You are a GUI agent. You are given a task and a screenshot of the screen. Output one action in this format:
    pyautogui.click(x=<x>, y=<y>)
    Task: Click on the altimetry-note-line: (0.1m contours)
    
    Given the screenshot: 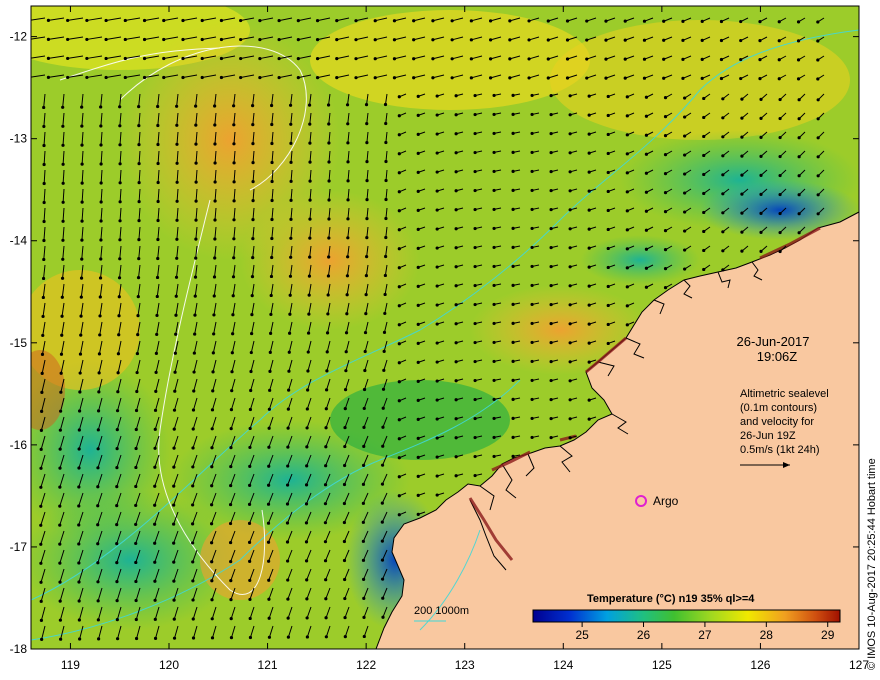 What is the action you would take?
    pyautogui.click(x=778, y=408)
    